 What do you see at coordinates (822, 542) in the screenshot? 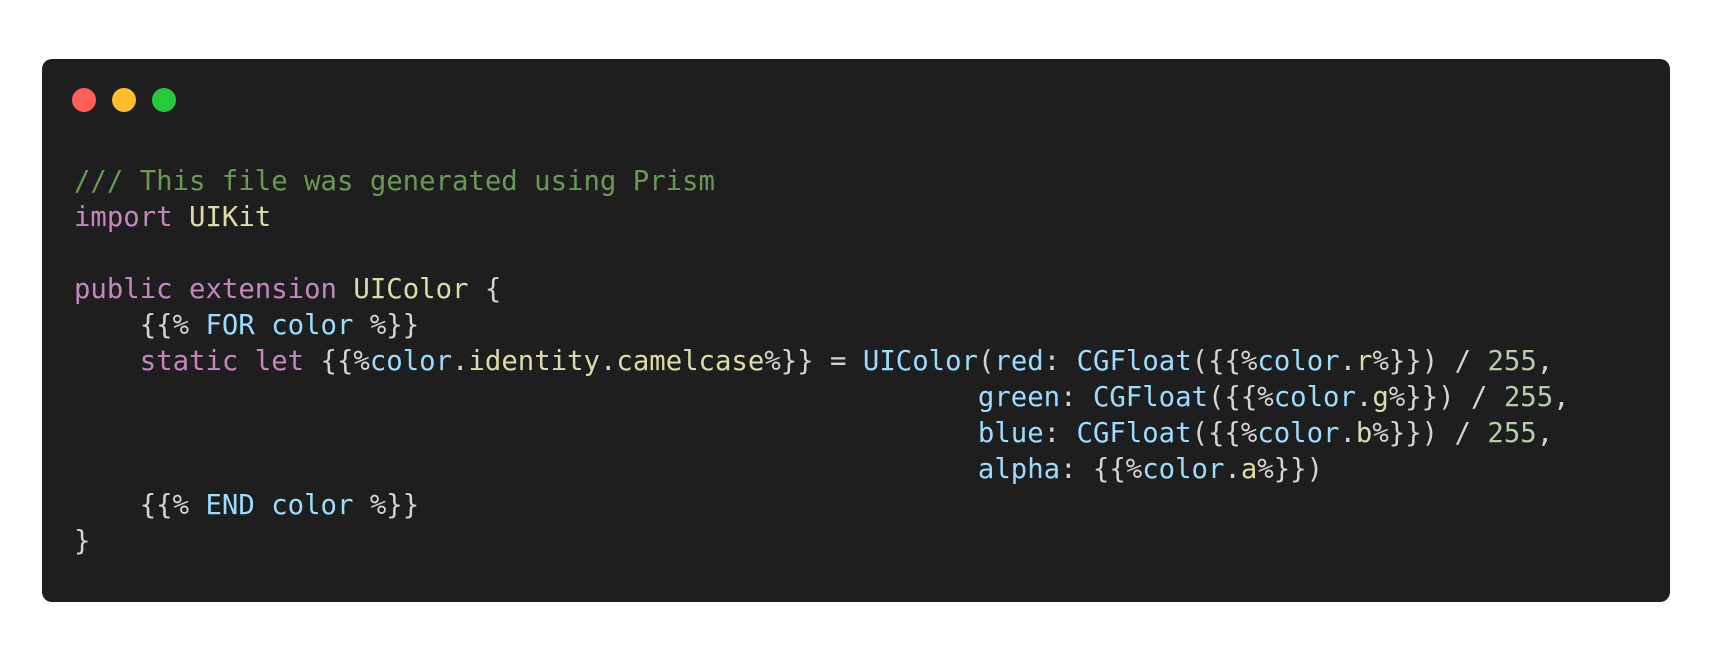
I see `code-line: }` at bounding box center [822, 542].